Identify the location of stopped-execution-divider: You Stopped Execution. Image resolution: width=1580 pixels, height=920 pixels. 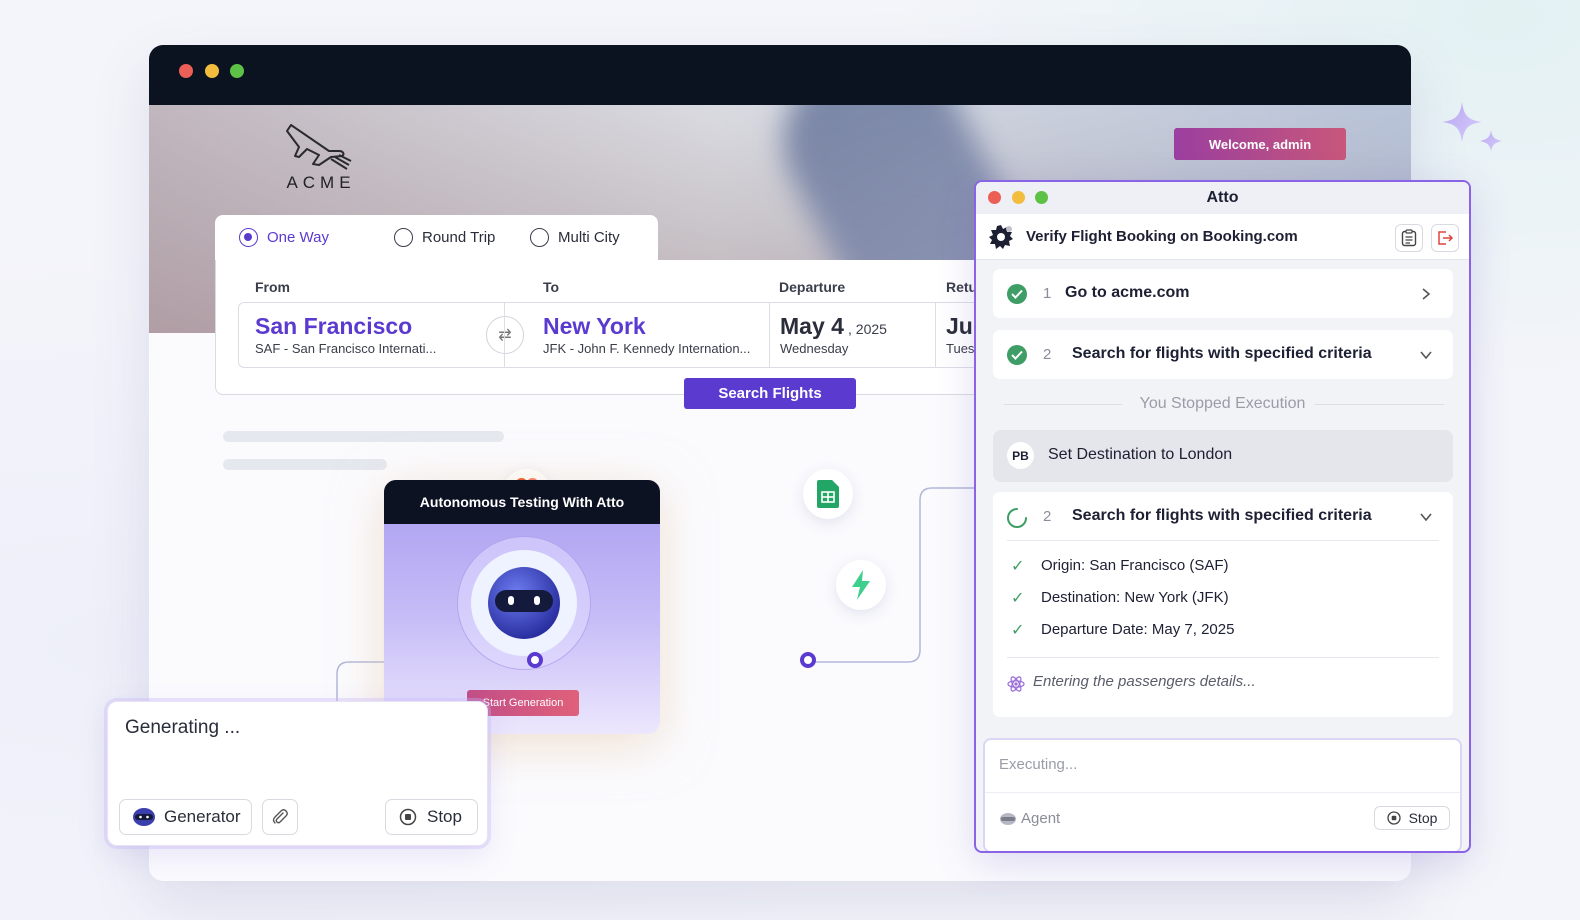
(1222, 403).